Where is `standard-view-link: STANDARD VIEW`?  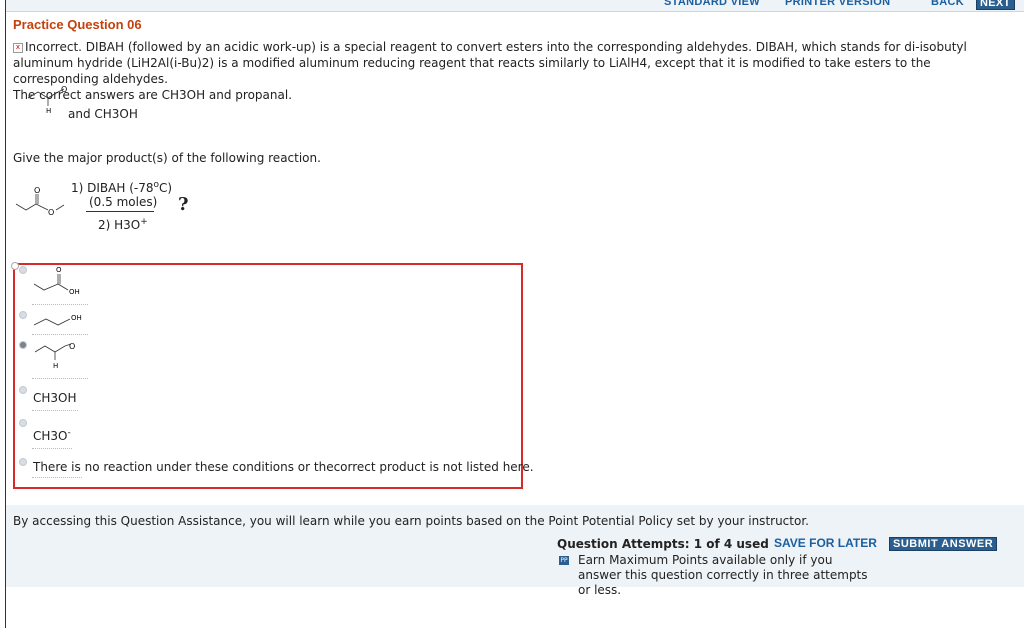 standard-view-link: STANDARD VIEW is located at coordinates (712, 4).